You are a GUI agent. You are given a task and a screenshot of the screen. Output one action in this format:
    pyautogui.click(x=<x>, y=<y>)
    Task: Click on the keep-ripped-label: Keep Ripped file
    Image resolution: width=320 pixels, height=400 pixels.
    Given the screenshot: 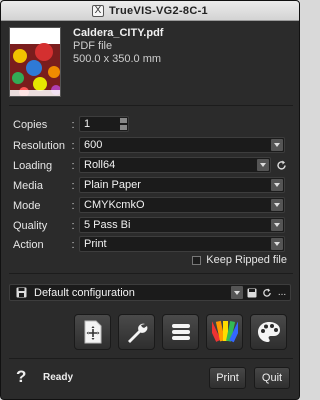 What is the action you would take?
    pyautogui.click(x=246, y=260)
    